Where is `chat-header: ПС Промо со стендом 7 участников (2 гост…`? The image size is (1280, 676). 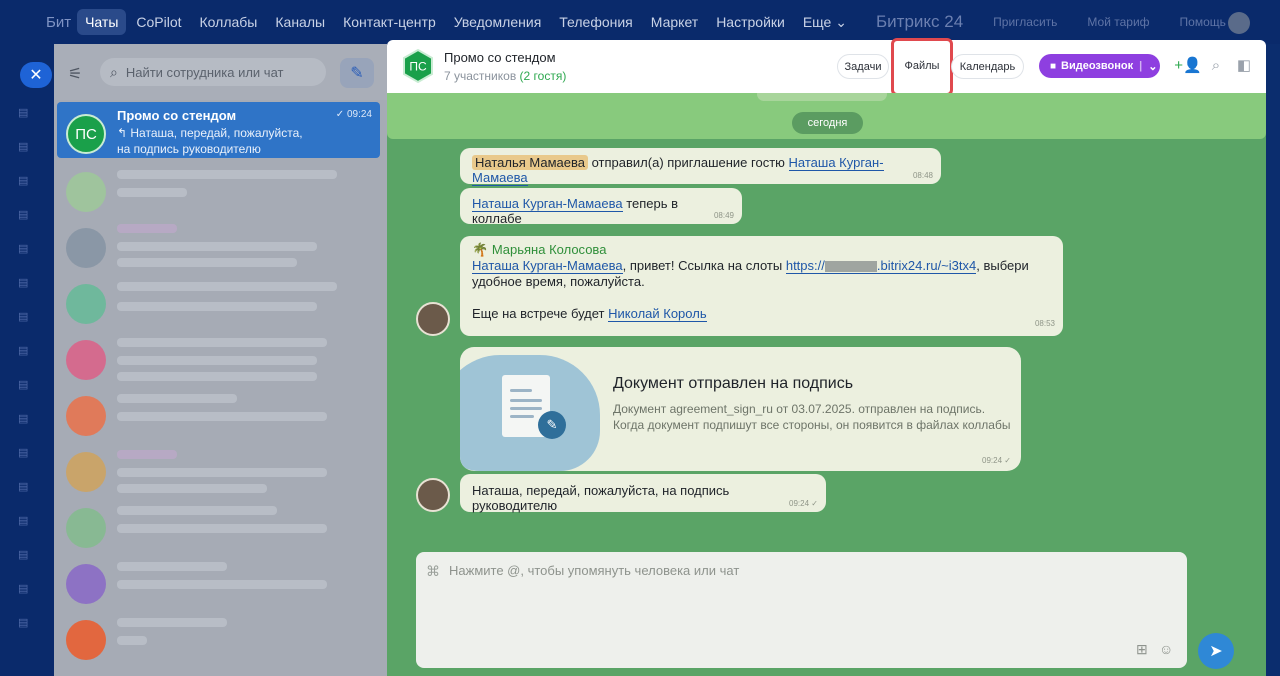
chat-header: ПС Промо со стендом 7 участников (2 гост… is located at coordinates (826, 67).